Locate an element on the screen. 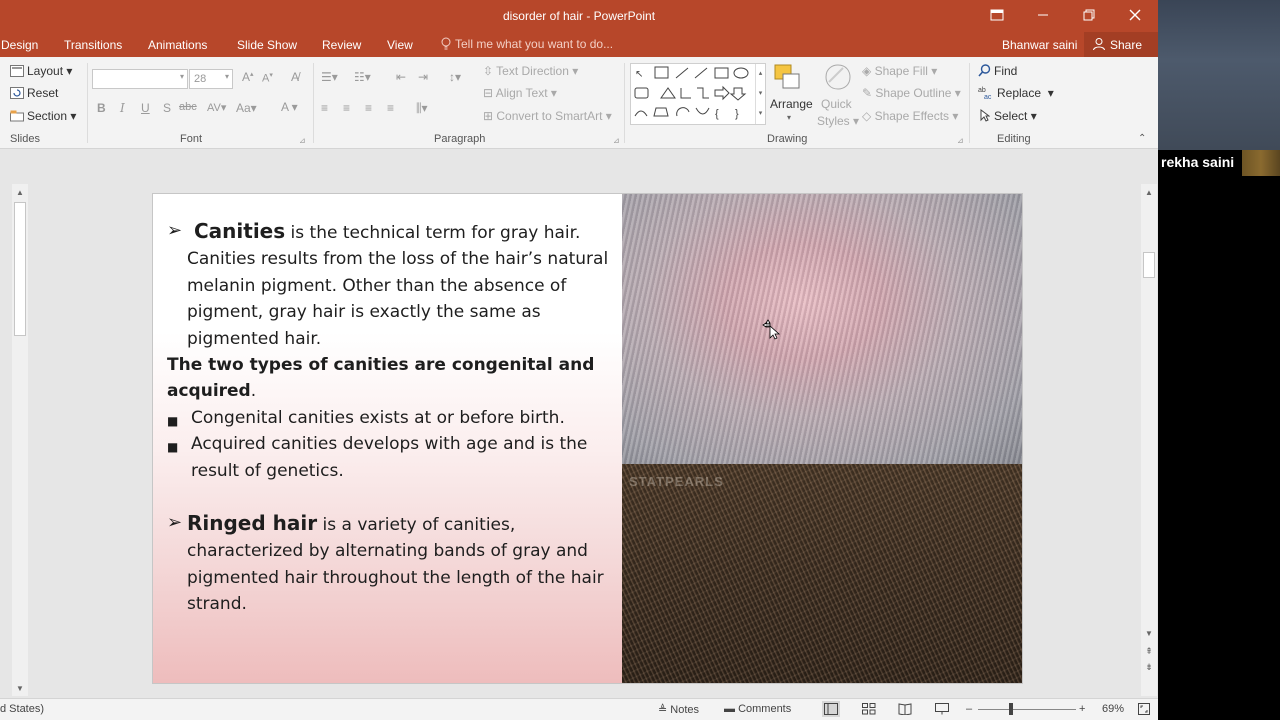  bullets-icon: ☰▾ is located at coordinates (329, 77).